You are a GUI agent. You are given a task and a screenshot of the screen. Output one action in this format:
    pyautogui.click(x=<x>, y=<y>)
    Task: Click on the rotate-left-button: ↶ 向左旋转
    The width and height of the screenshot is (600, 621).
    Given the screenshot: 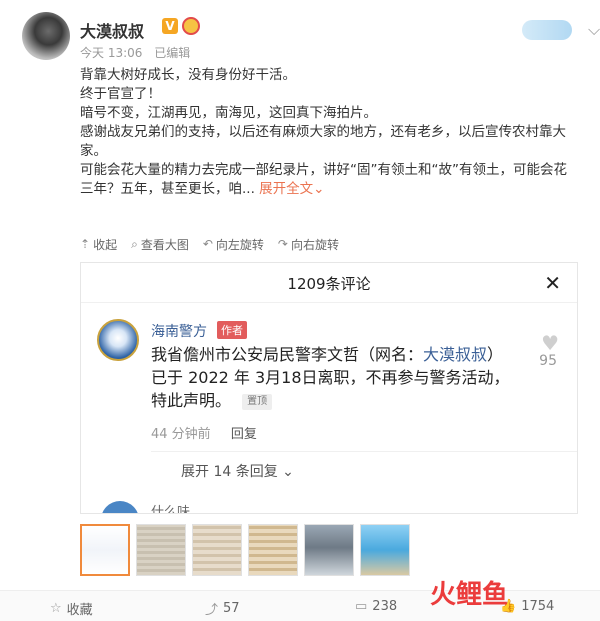 What is the action you would take?
    pyautogui.click(x=233, y=244)
    